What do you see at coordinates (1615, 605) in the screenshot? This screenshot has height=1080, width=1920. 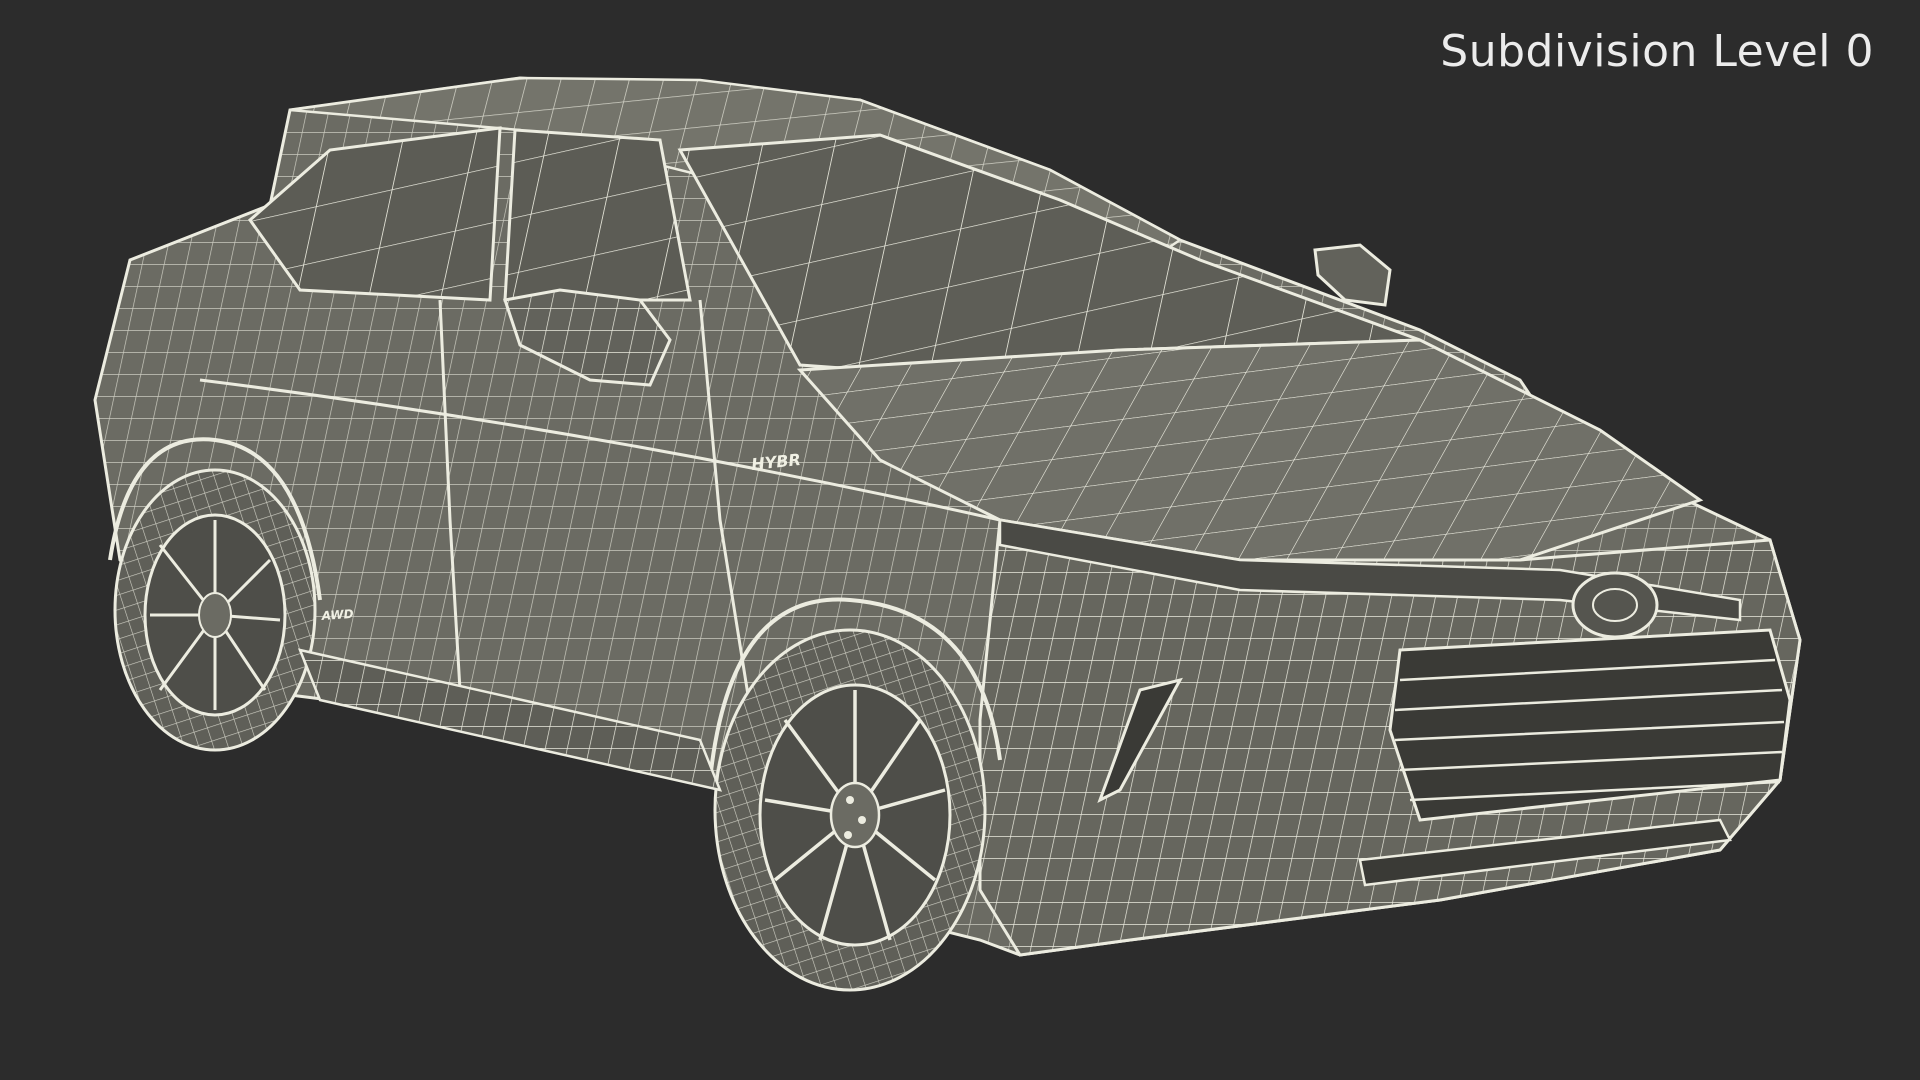 I see `brand-emblem` at bounding box center [1615, 605].